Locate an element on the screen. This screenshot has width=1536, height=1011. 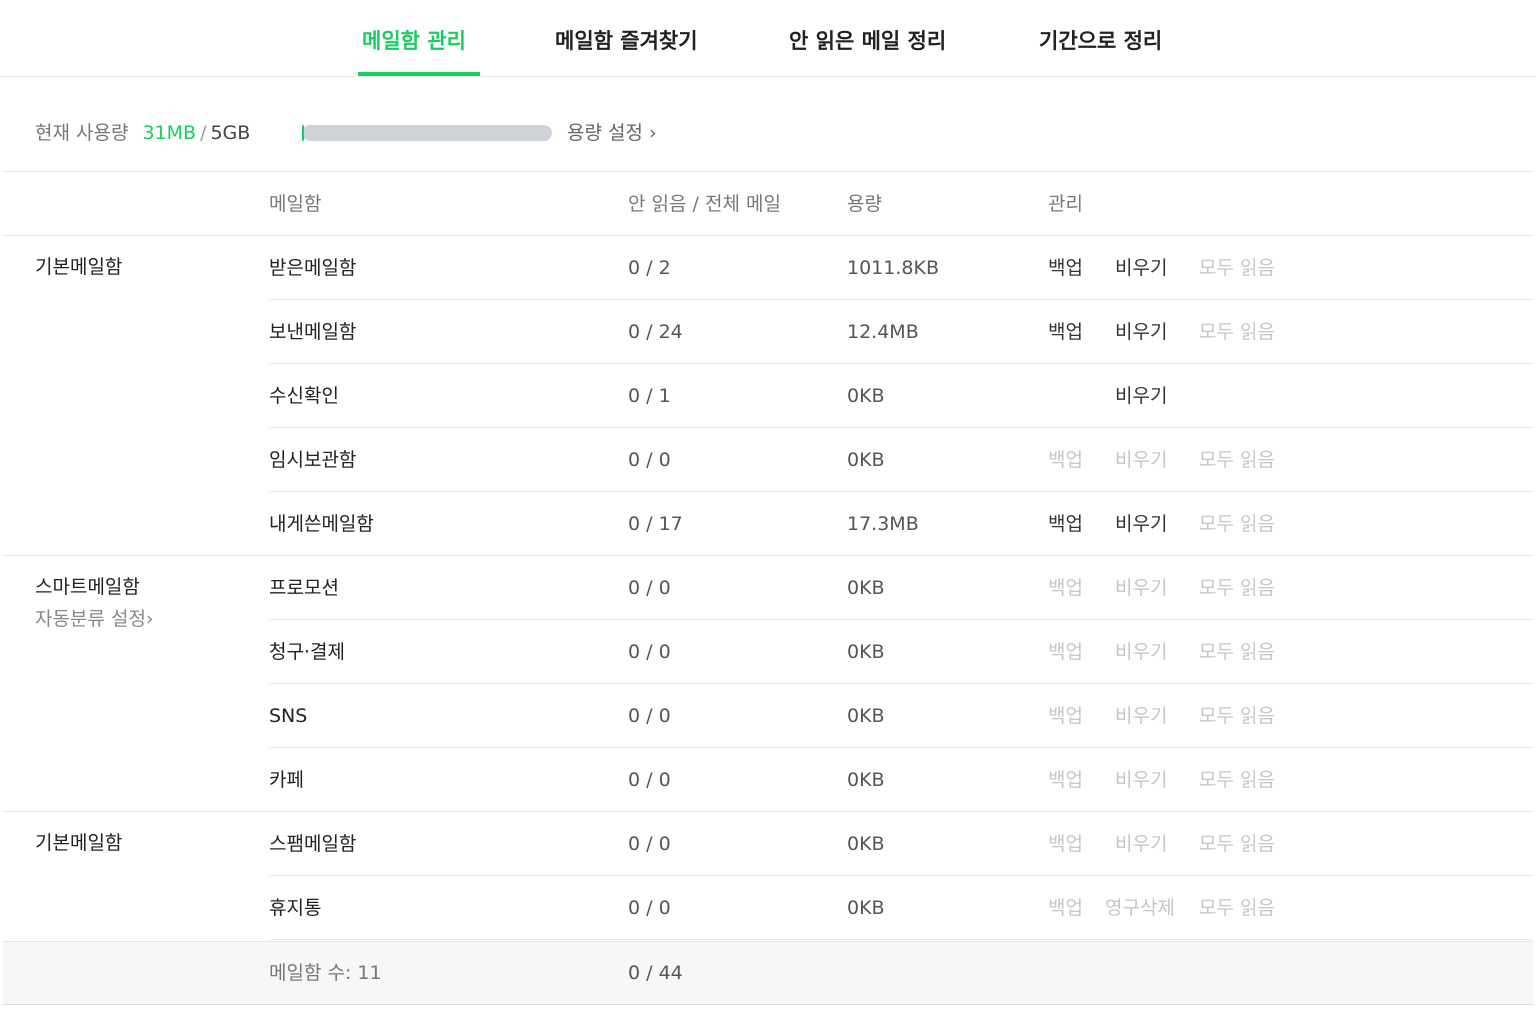
mailbox-name: 받은메일함 is located at coordinates (312, 268).